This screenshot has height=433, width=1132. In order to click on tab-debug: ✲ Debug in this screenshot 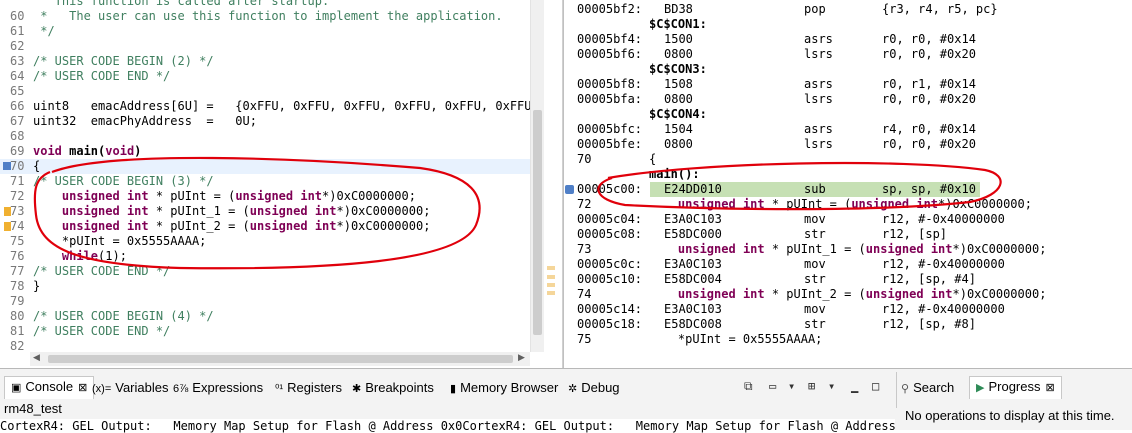, I will do `click(594, 388)`.